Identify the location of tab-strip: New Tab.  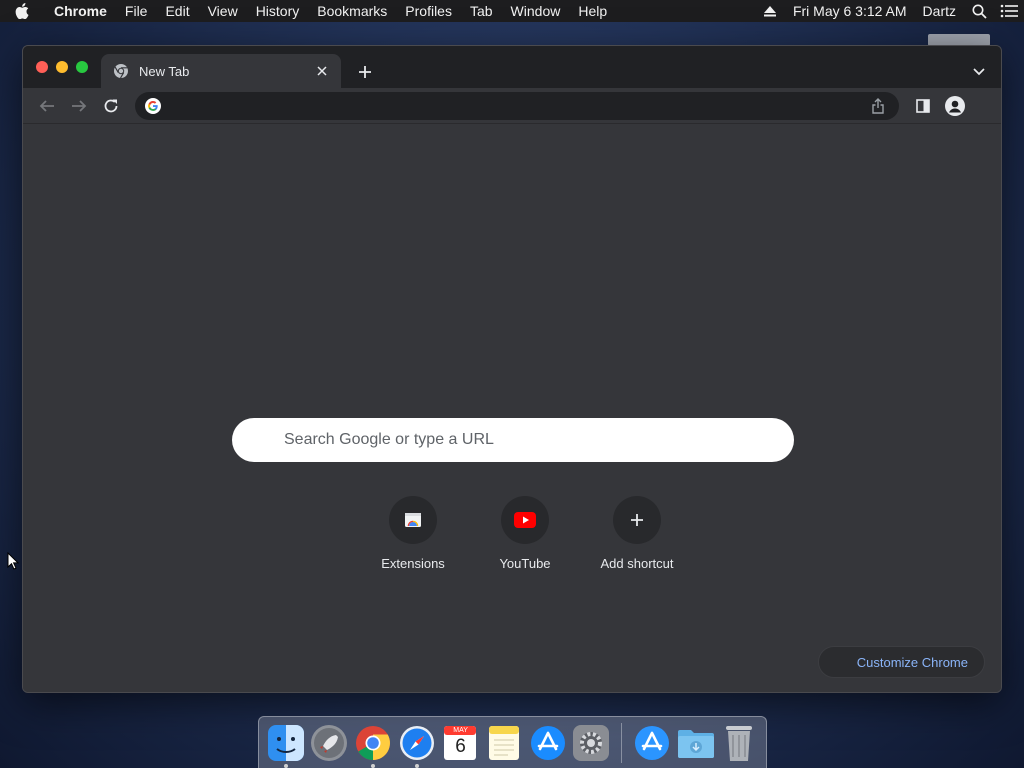
(512, 67).